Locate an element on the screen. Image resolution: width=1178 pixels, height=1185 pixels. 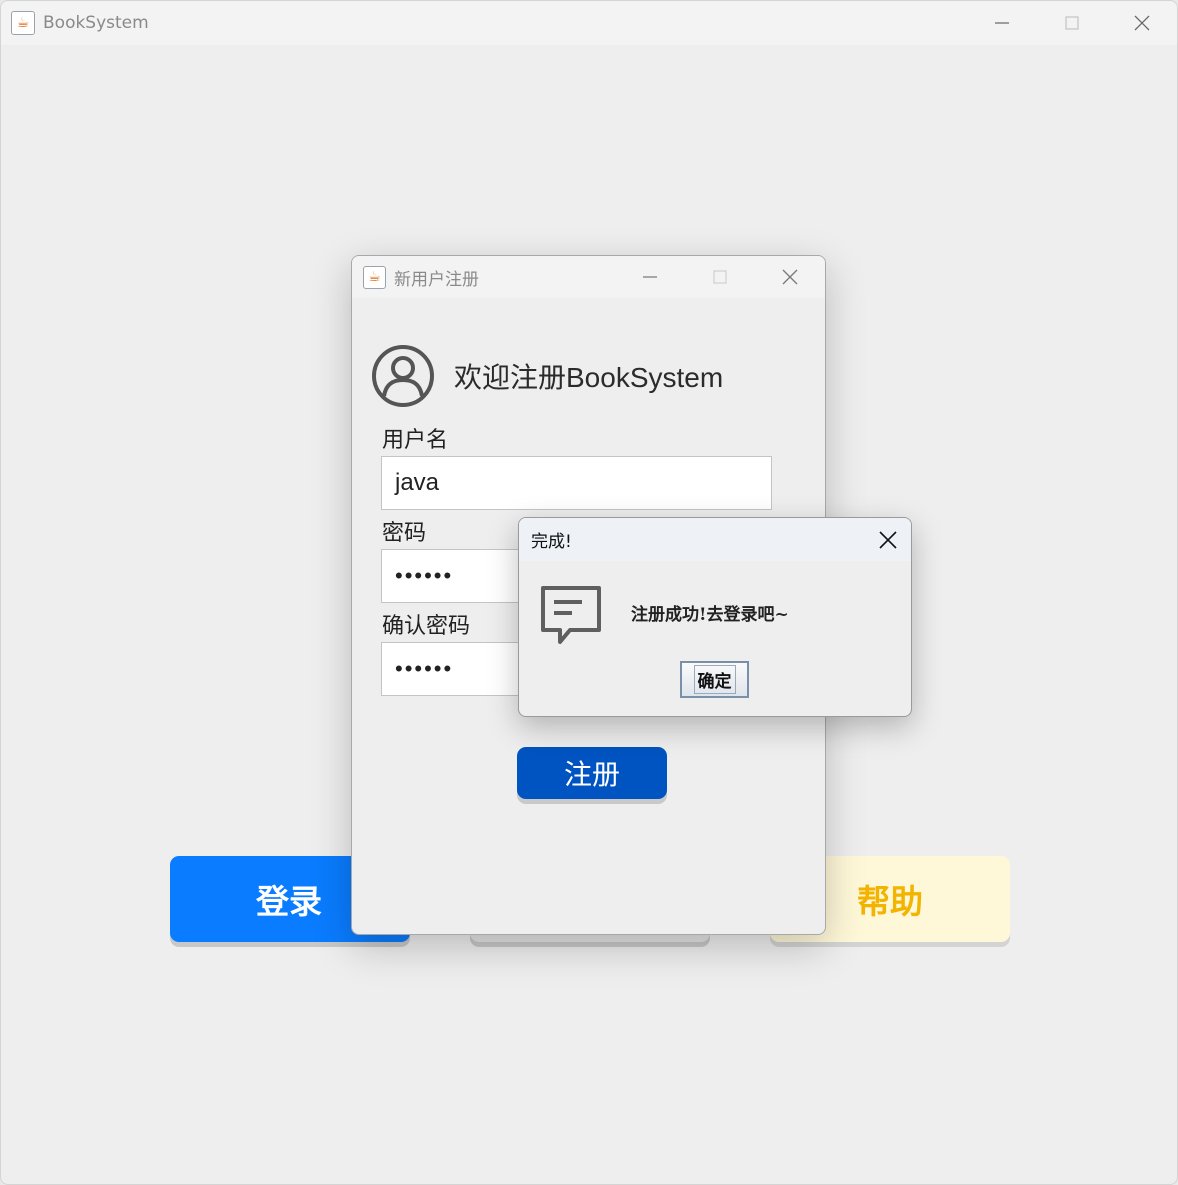
username-label: 用户名 is located at coordinates (415, 439).